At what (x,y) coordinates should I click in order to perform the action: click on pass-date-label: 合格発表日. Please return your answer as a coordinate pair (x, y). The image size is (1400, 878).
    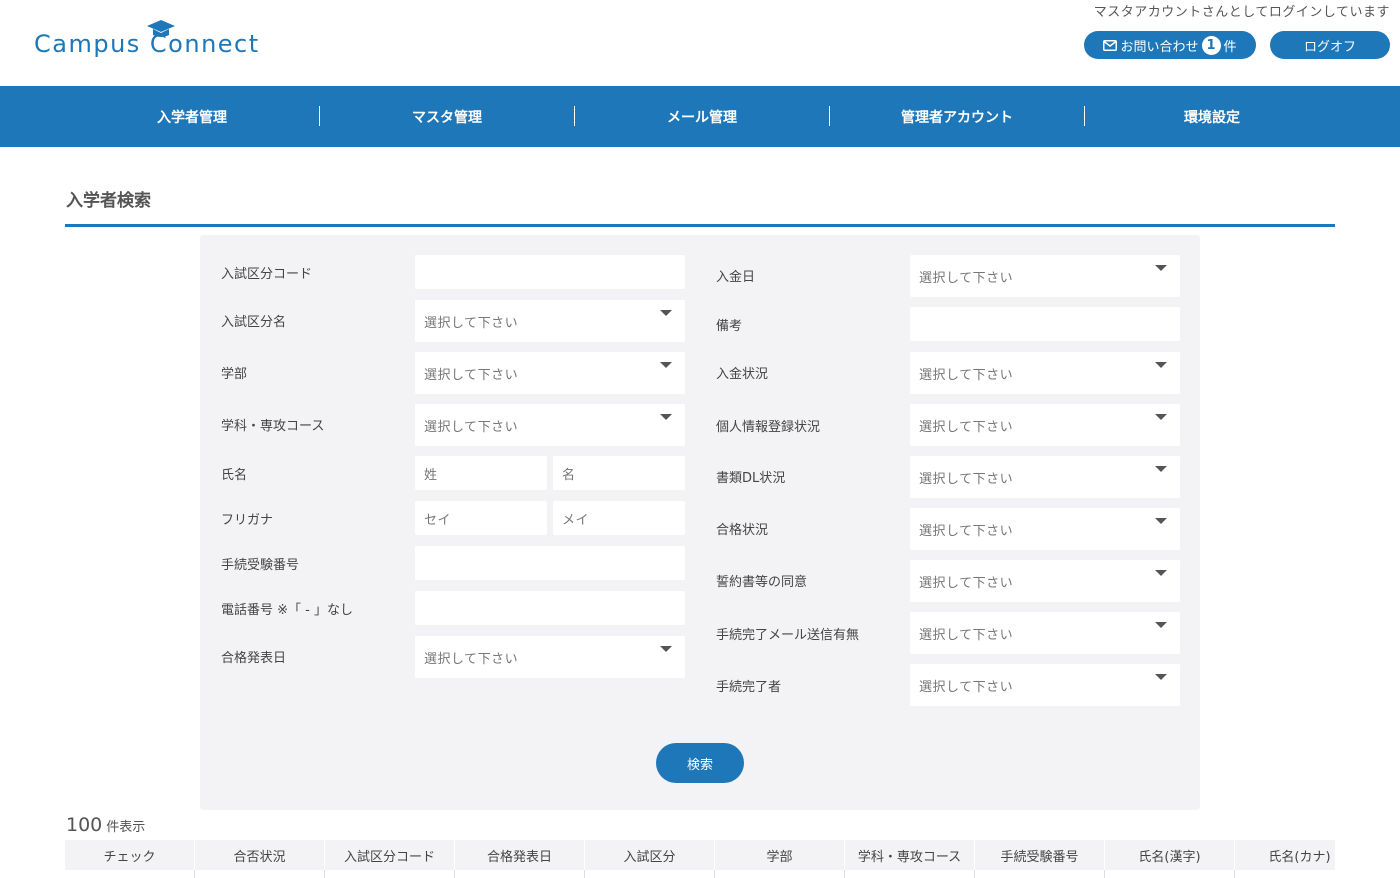
    Looking at the image, I should click on (254, 658).